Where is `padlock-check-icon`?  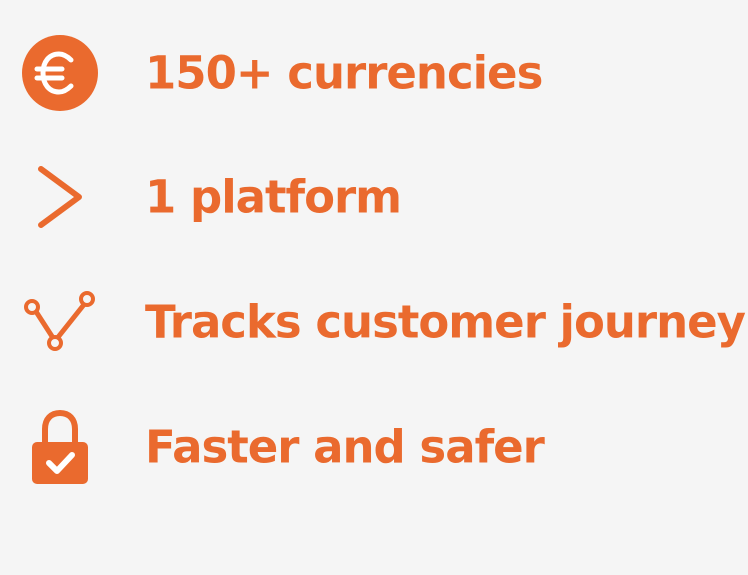 padlock-check-icon is located at coordinates (60, 447).